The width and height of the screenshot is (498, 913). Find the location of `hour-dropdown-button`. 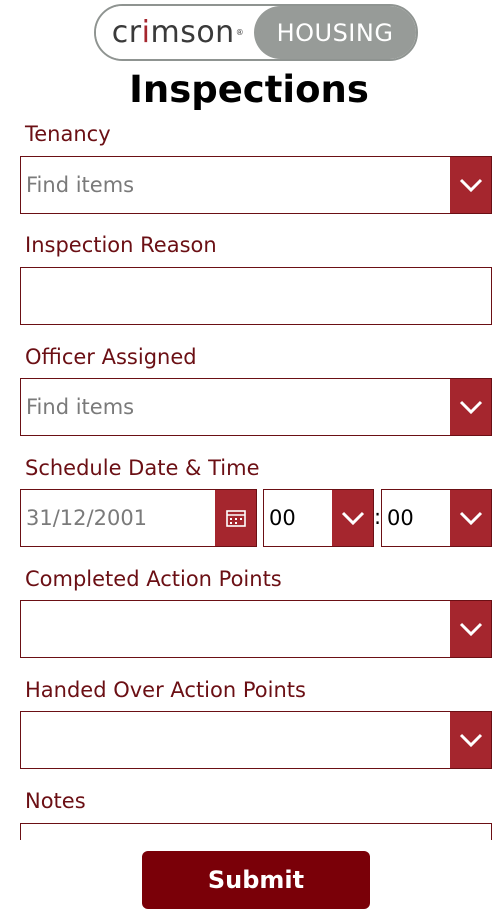

hour-dropdown-button is located at coordinates (352, 518).